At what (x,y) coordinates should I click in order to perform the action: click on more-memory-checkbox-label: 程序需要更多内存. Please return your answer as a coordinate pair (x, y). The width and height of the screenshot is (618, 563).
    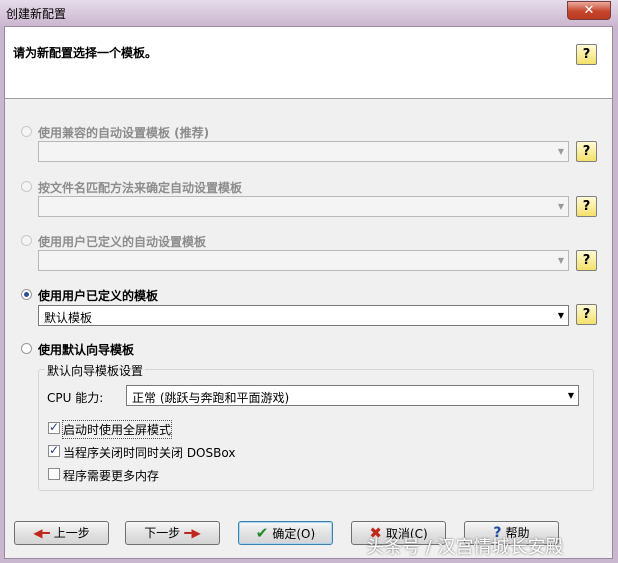
    Looking at the image, I should click on (111, 476).